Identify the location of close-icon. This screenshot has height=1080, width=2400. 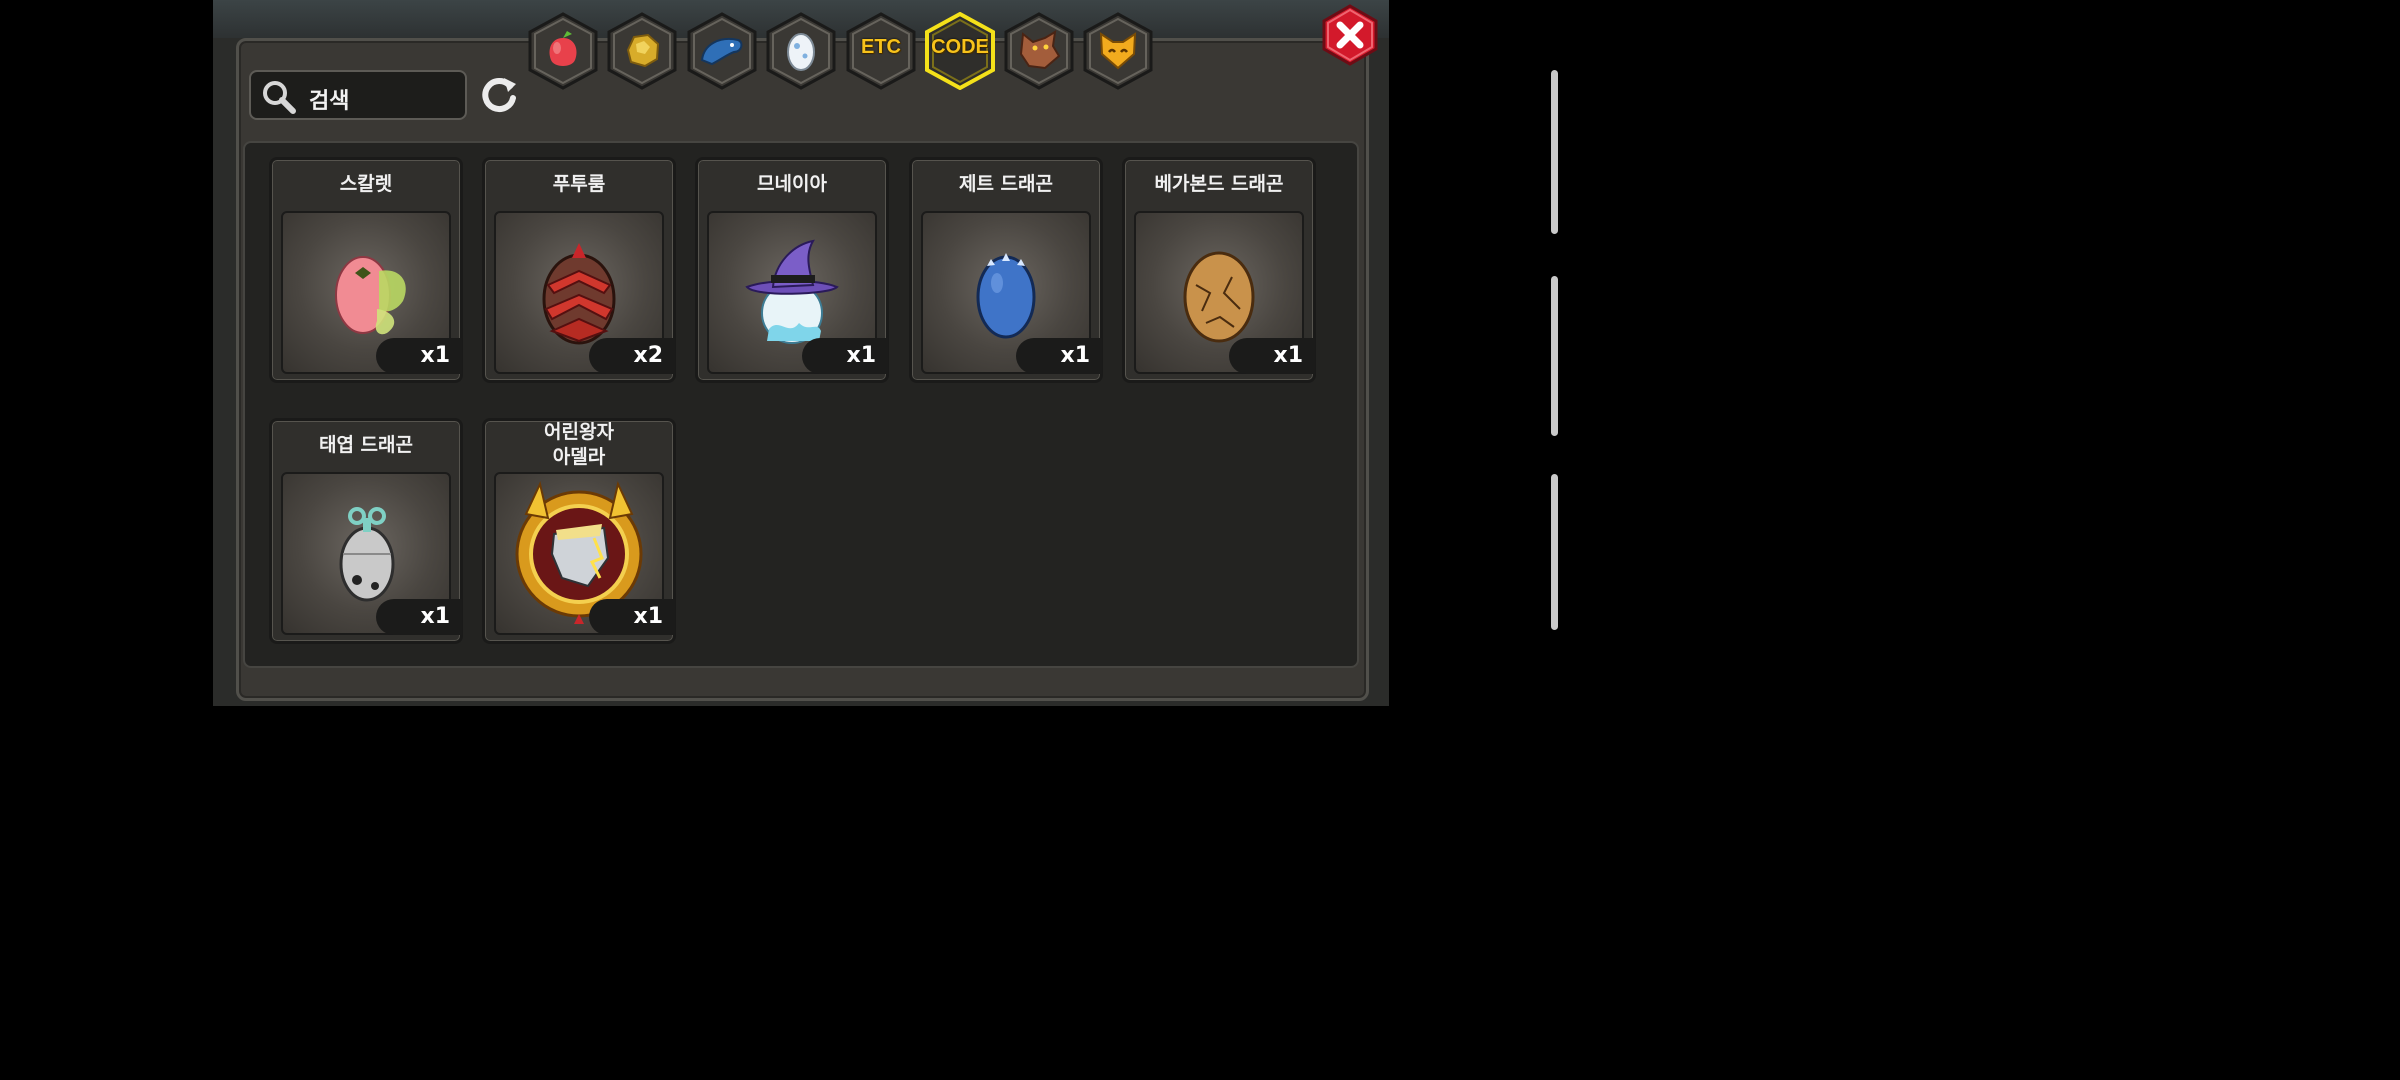
(1350, 35).